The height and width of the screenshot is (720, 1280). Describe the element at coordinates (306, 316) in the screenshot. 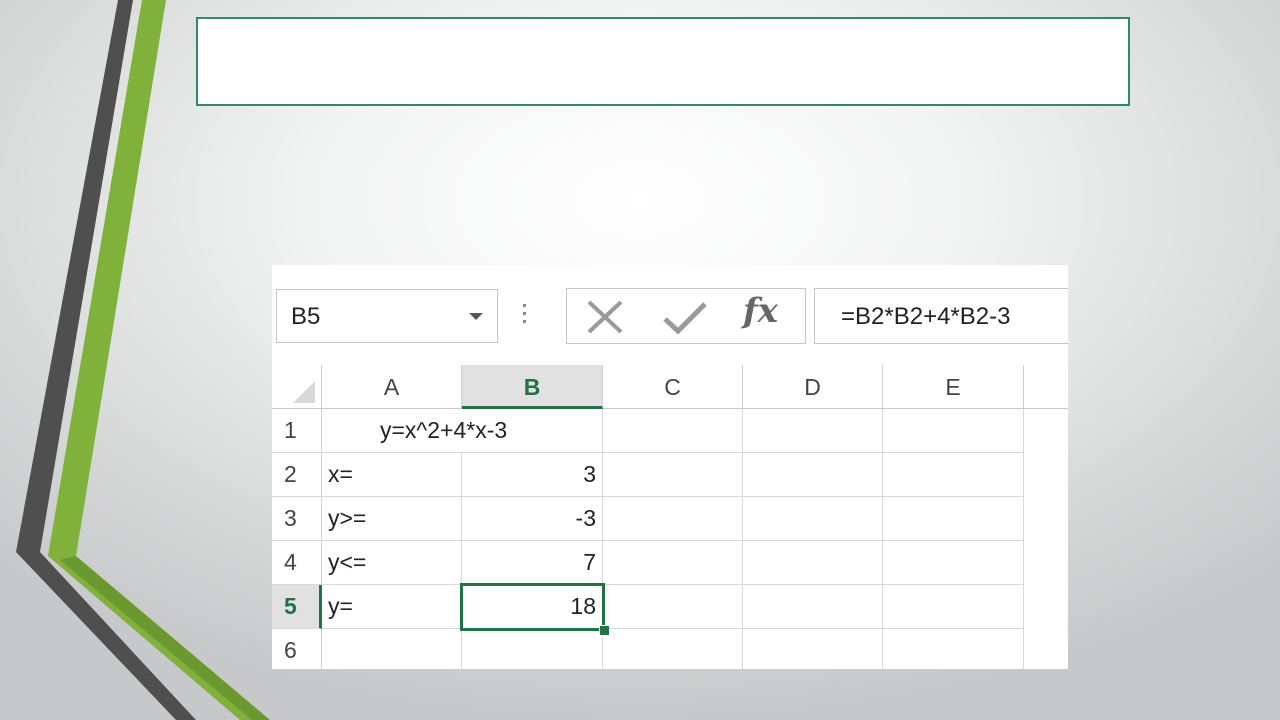

I see `name-box-value: B5` at that location.